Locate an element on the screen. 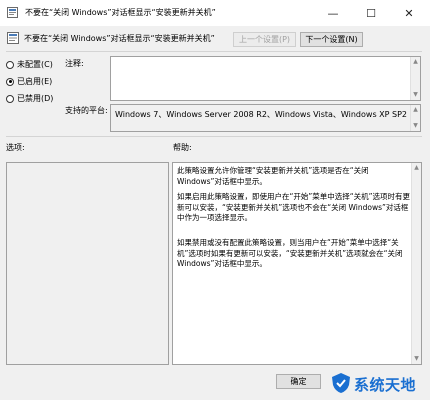  radio-label: 未配置(C) is located at coordinates (35, 64).